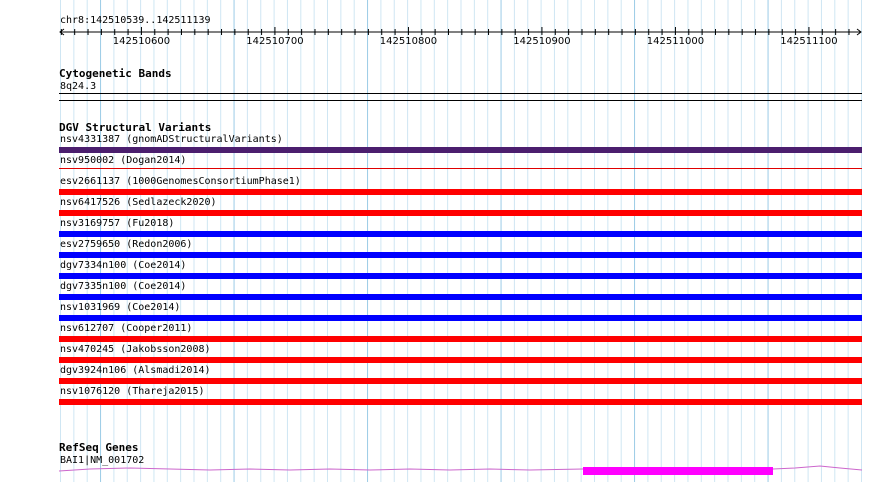 The height and width of the screenshot is (482, 890). What do you see at coordinates (460, 100) in the screenshot?
I see `track-separator` at bounding box center [460, 100].